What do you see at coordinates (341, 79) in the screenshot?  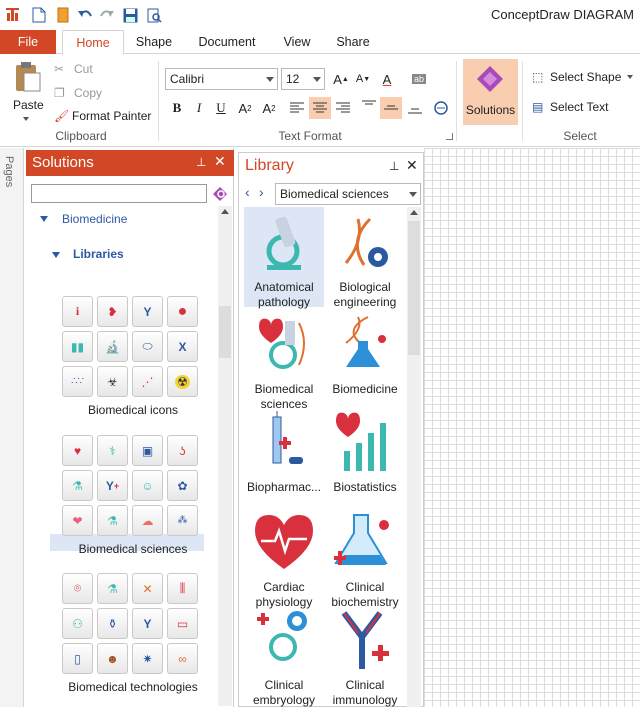 I see `grow-font-icon: A ▲` at bounding box center [341, 79].